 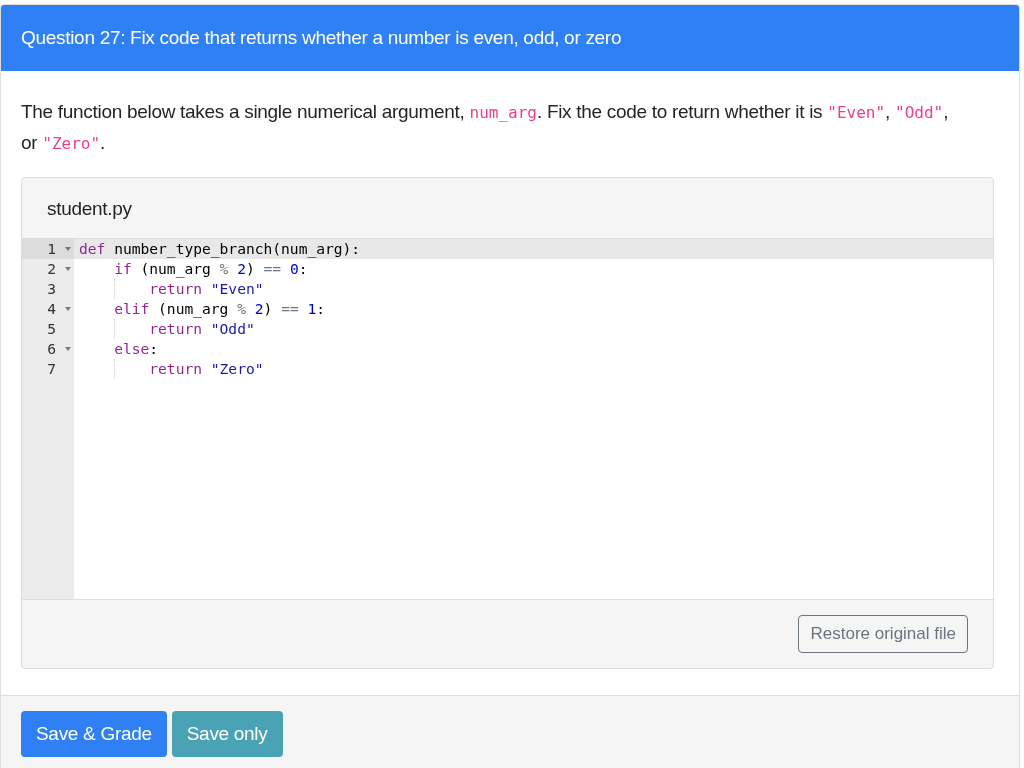 I want to click on code-line: return "Zero", so click(x=169, y=369).